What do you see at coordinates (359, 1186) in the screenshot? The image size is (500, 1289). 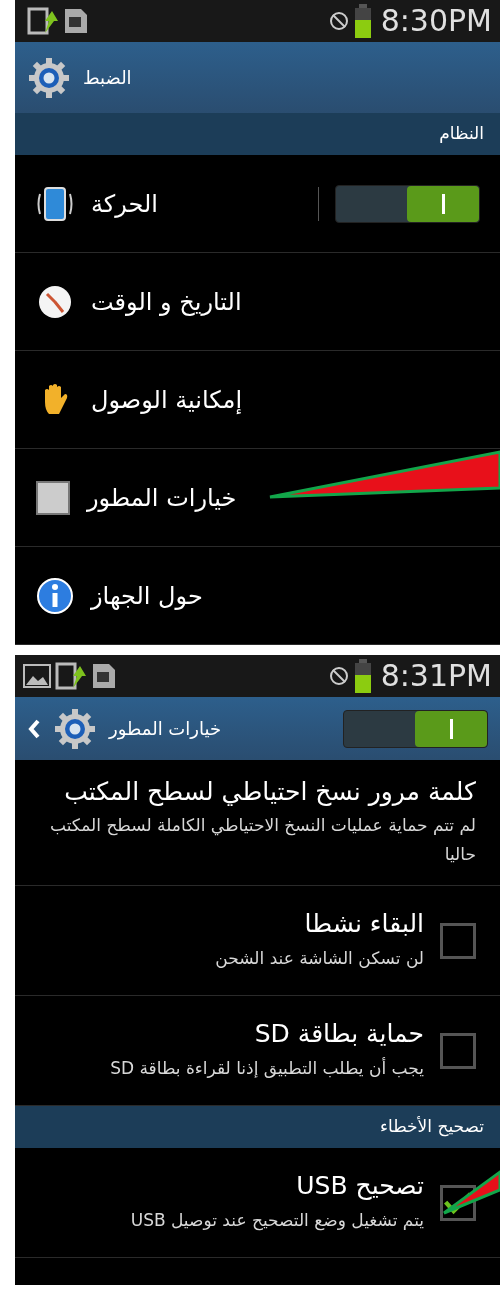 I see `row-title: تصحيح USB` at bounding box center [359, 1186].